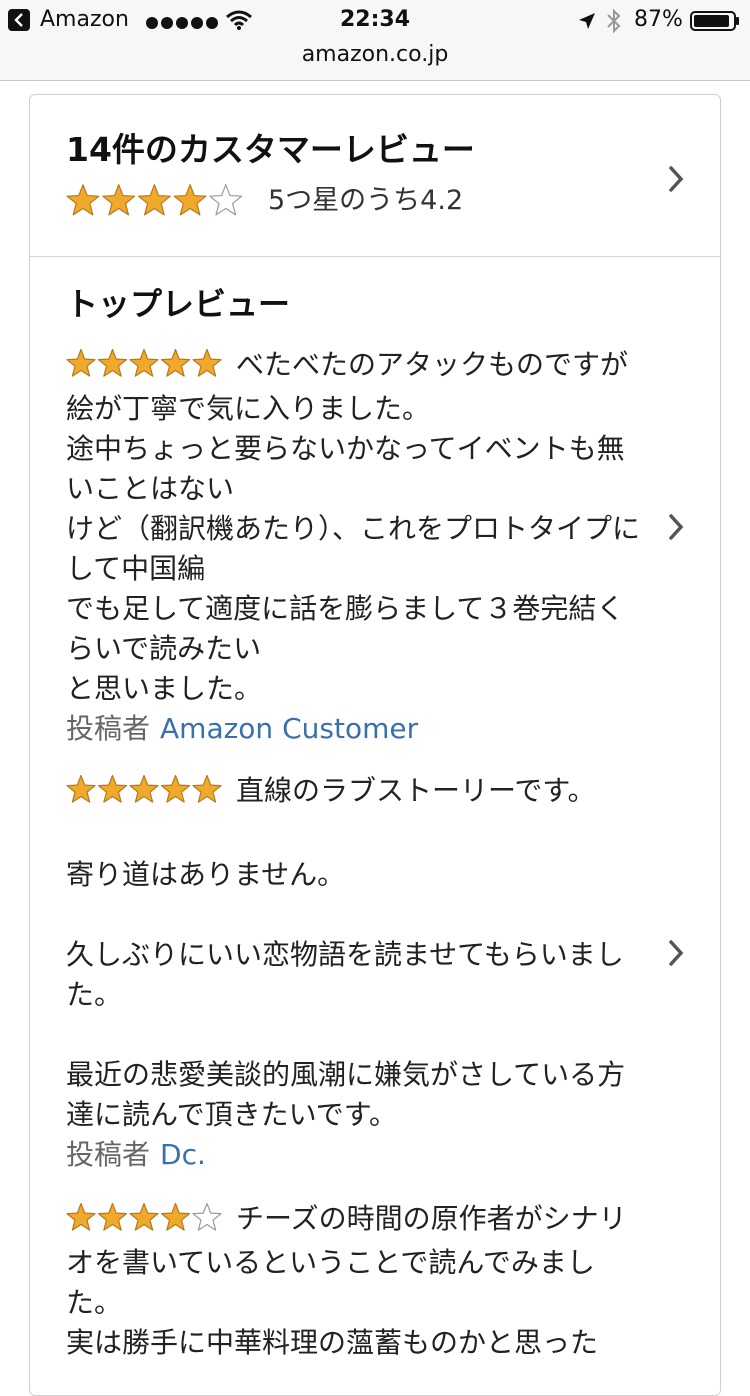  I want to click on url-bar: amazon.co.jp, so click(375, 55).